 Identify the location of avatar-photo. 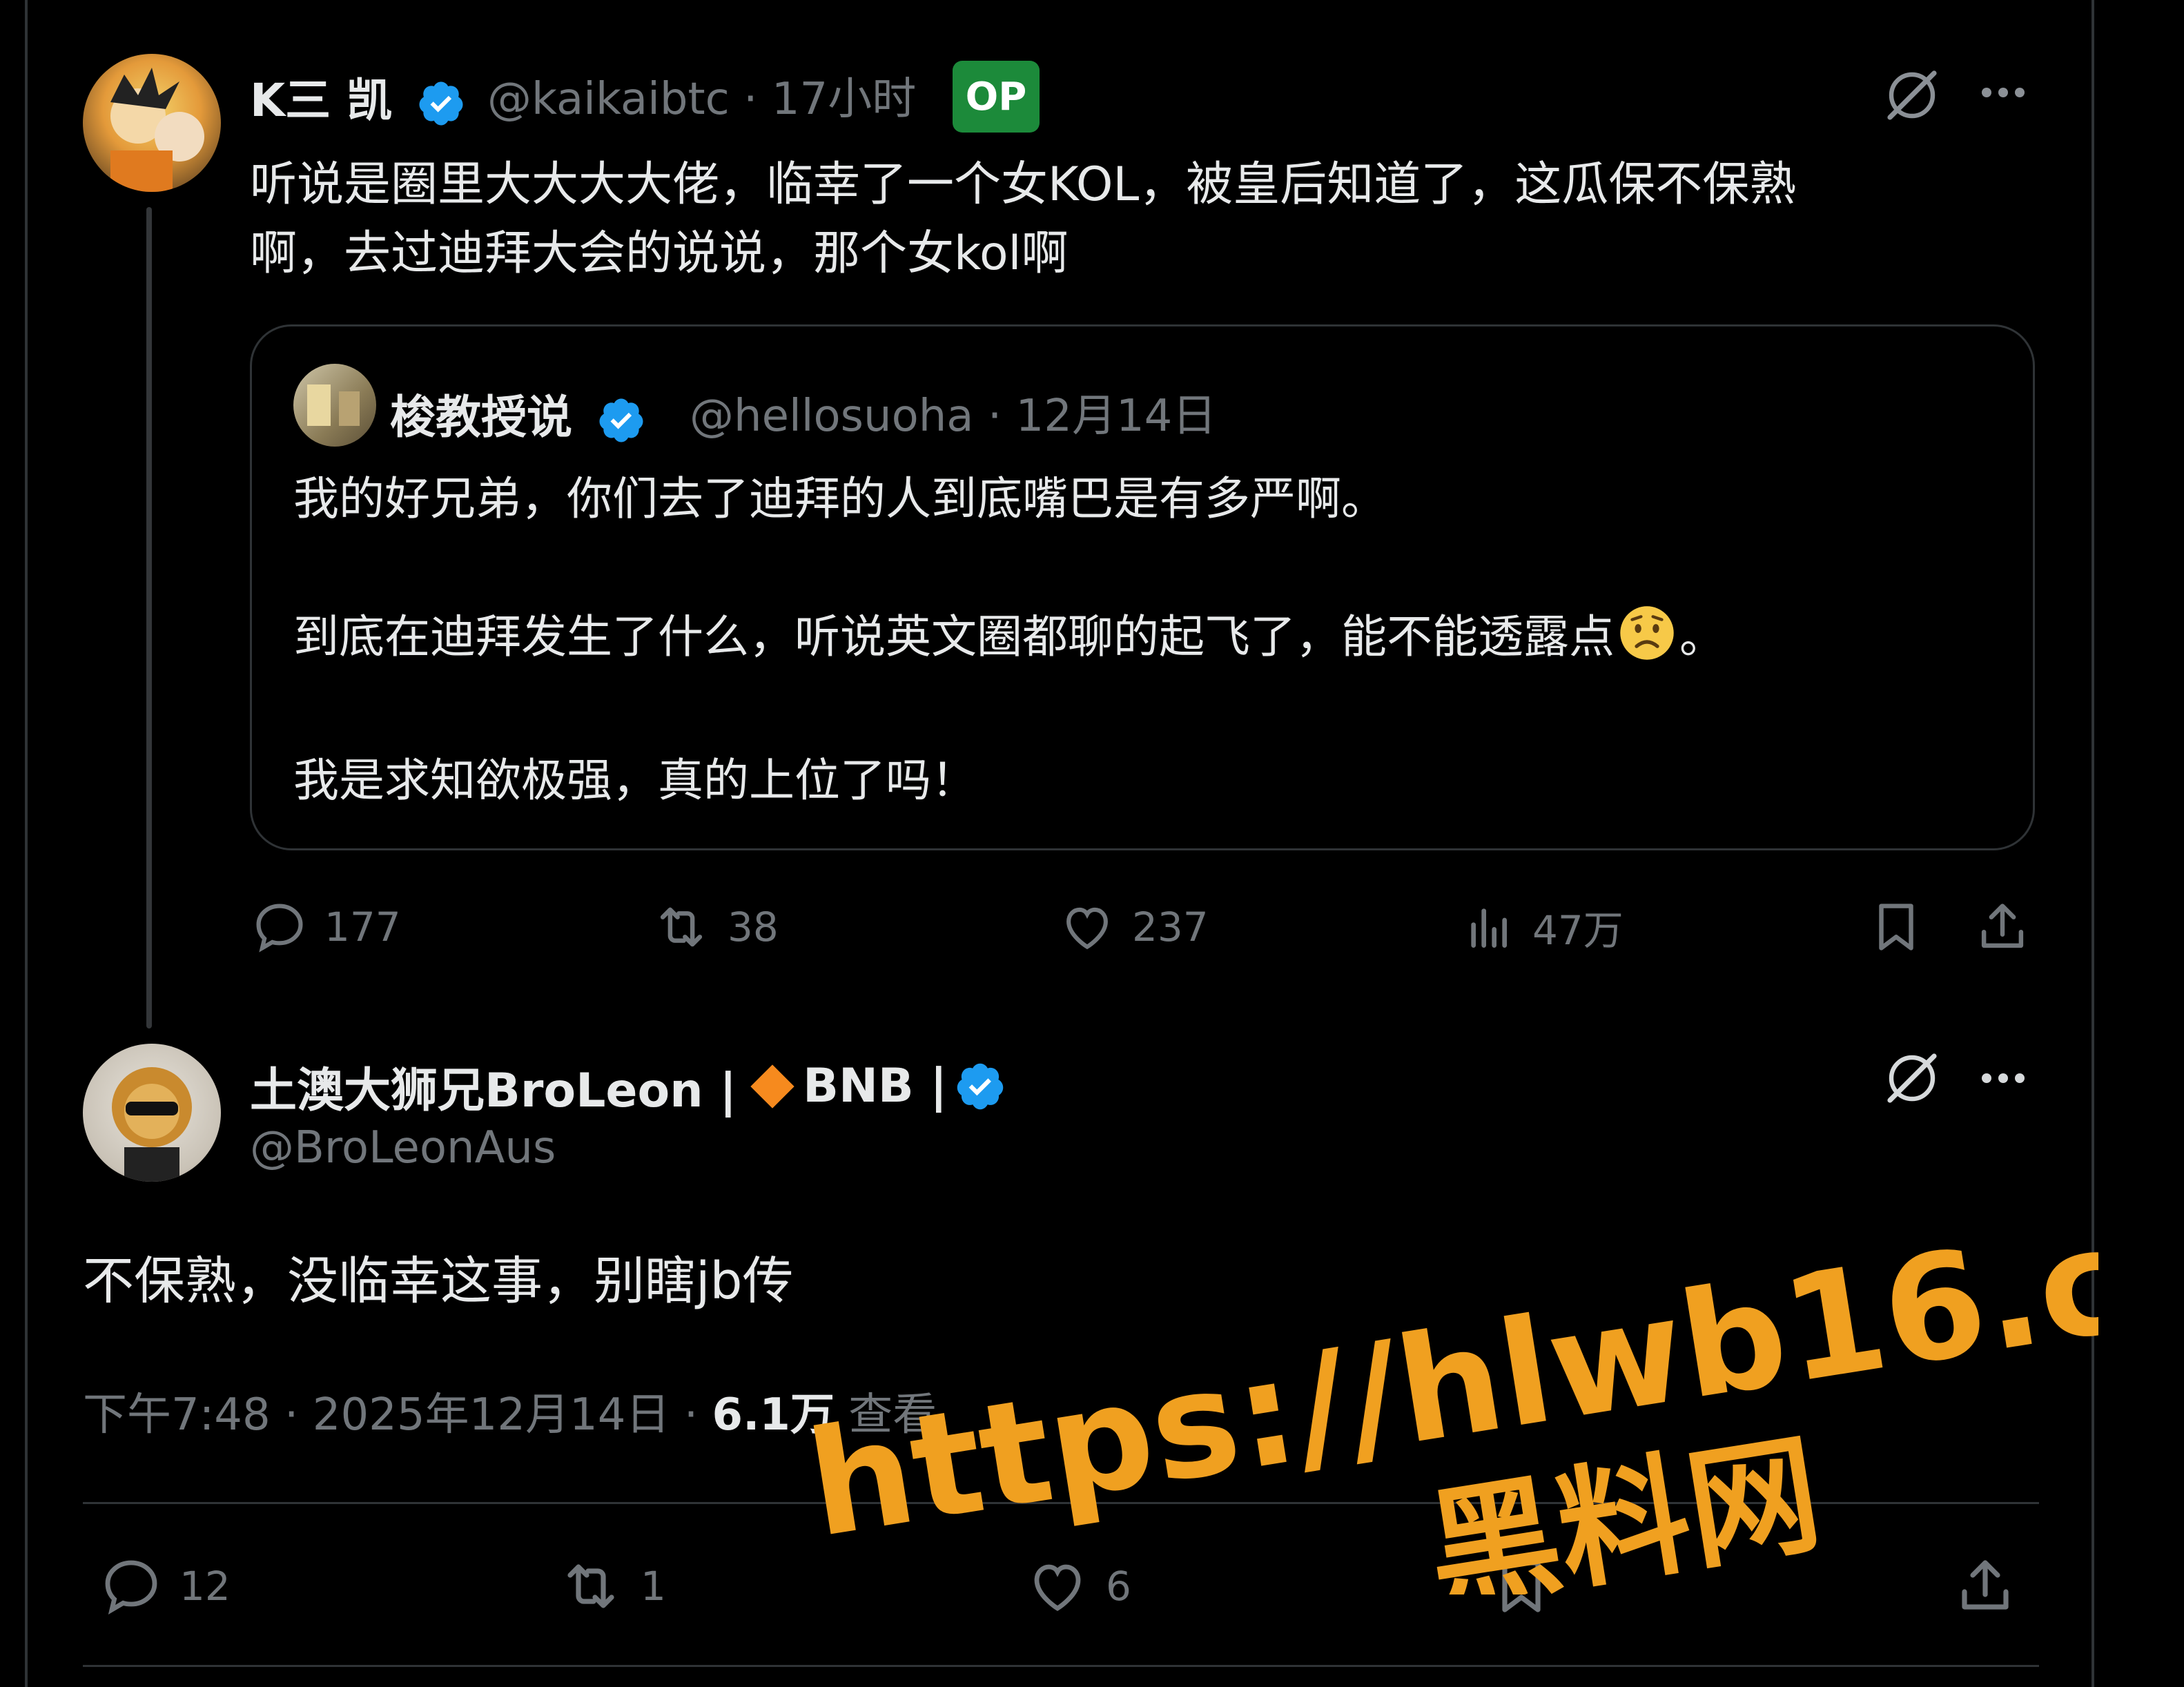
(333, 405).